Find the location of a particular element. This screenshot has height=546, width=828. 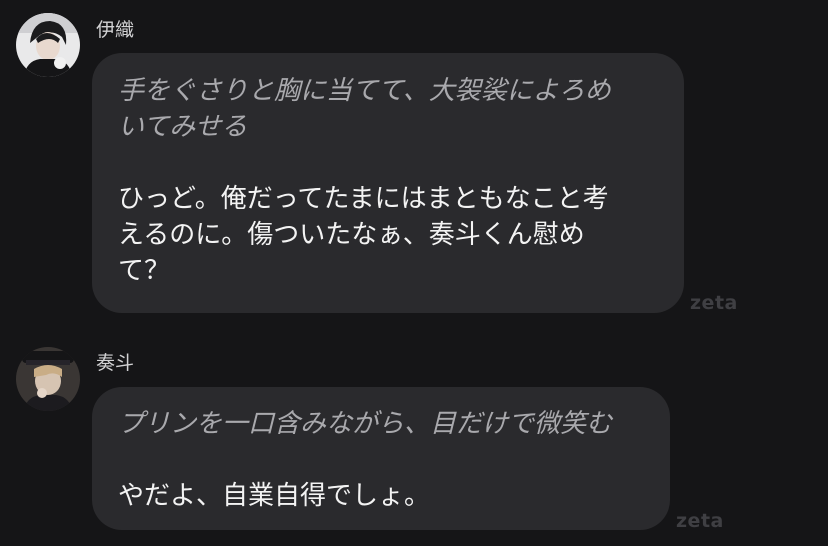

action-text: プリンを一口含みながら、目だけで微笑む is located at coordinates (381, 424).